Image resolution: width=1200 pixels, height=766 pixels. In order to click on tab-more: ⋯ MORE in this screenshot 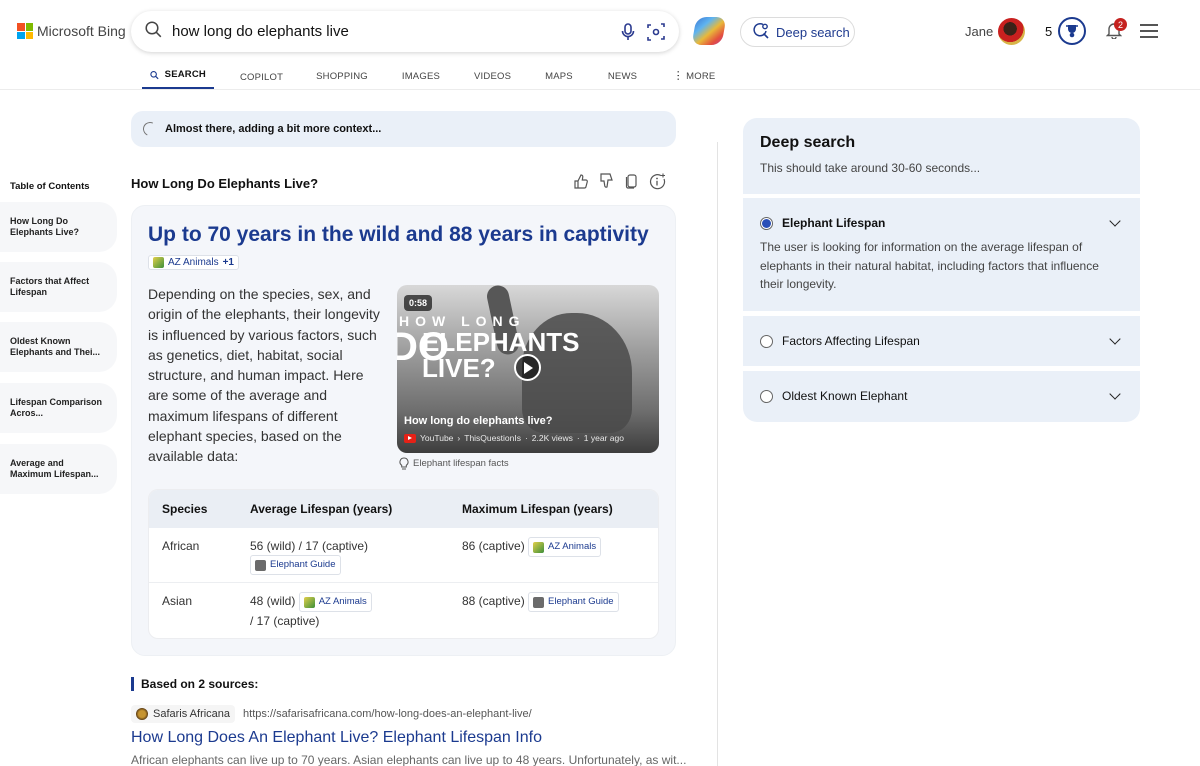, I will do `click(694, 76)`.